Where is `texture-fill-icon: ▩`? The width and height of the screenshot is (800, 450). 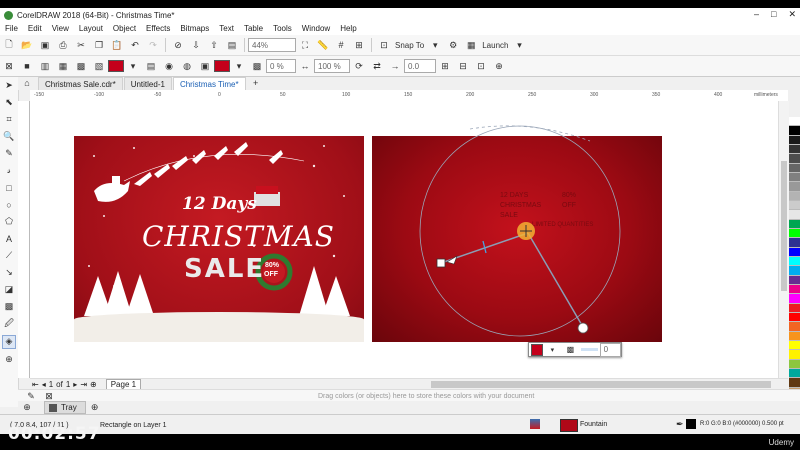 texture-fill-icon: ▩ is located at coordinates (81, 66).